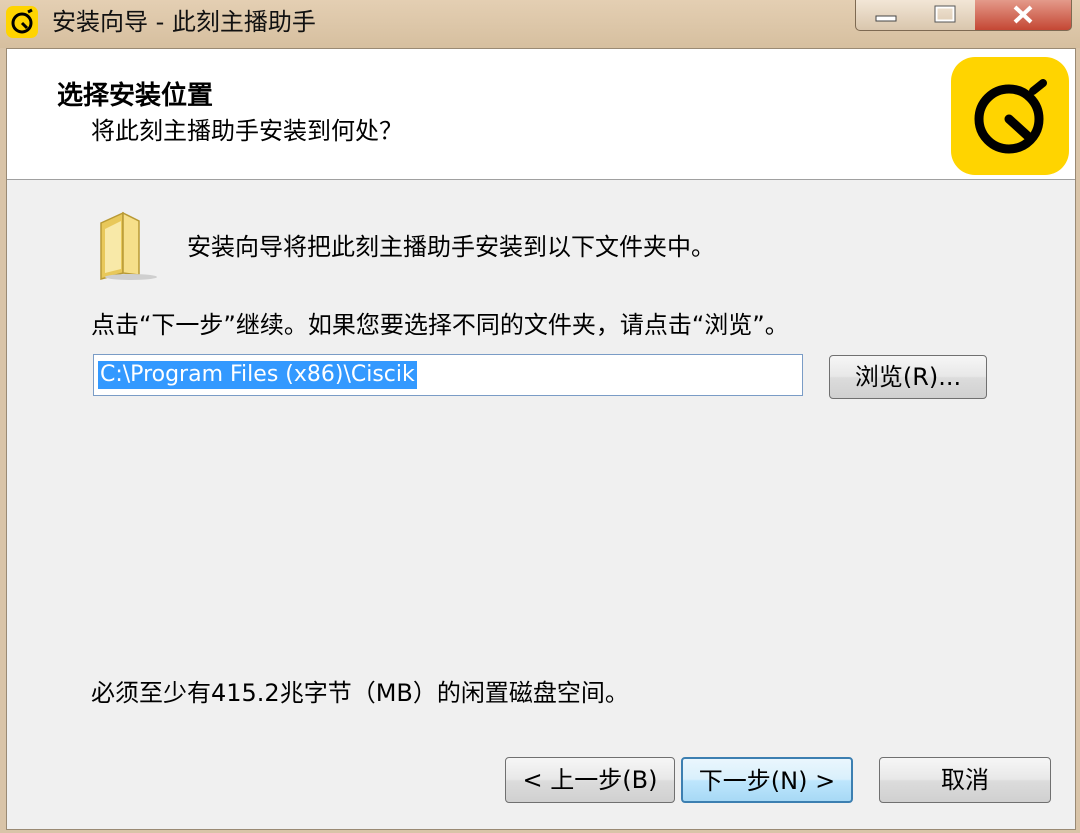  I want to click on disk-space-requirement: 必须至少有415.2兆字节（MB）的闲置磁盘空间。, so click(360, 693).